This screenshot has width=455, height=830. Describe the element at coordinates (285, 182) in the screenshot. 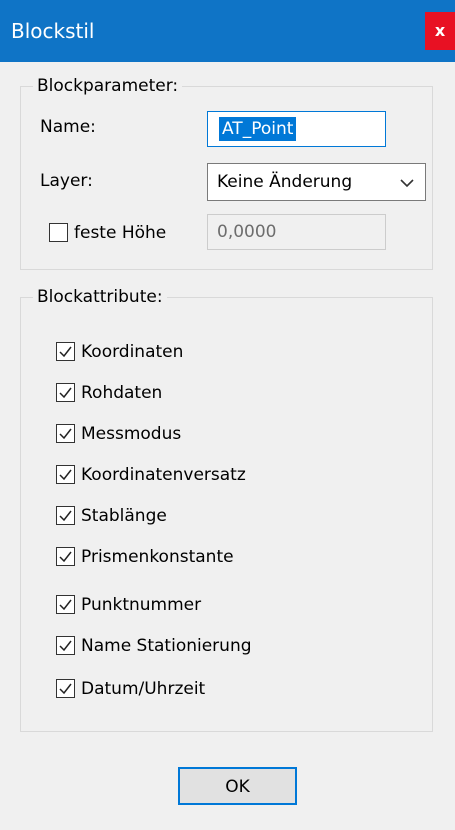

I see `layer-select-value: Keine Änderung` at that location.